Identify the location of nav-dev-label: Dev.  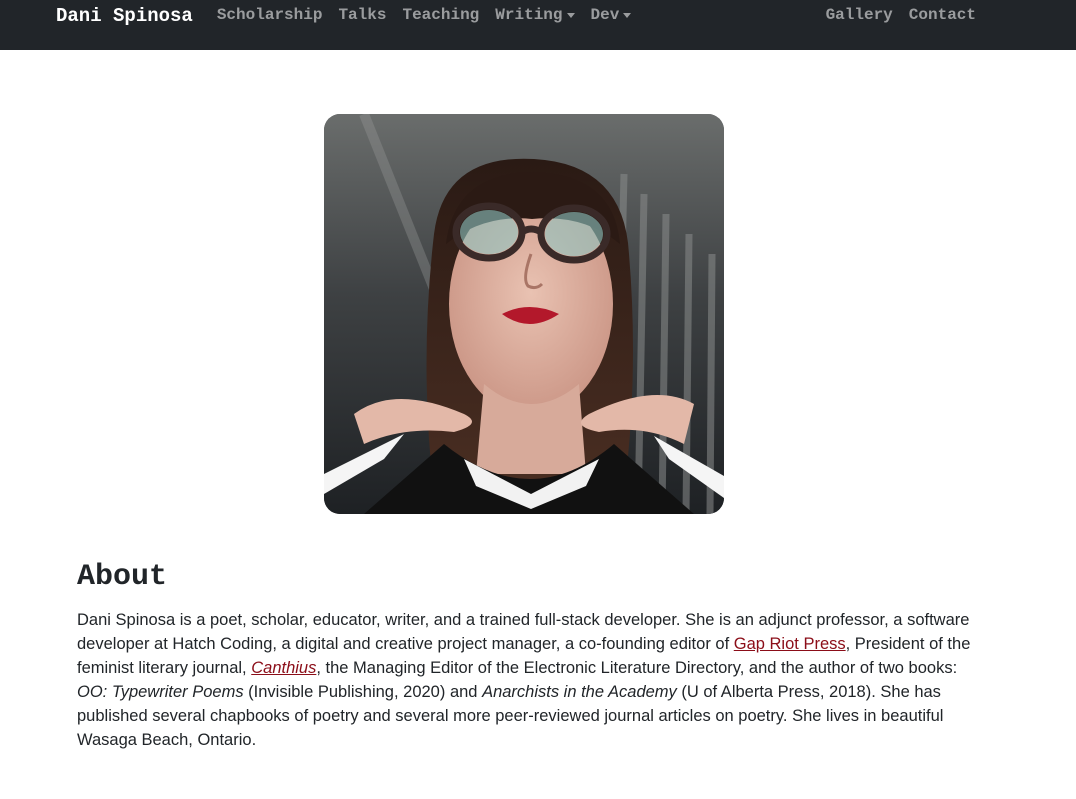
(605, 15).